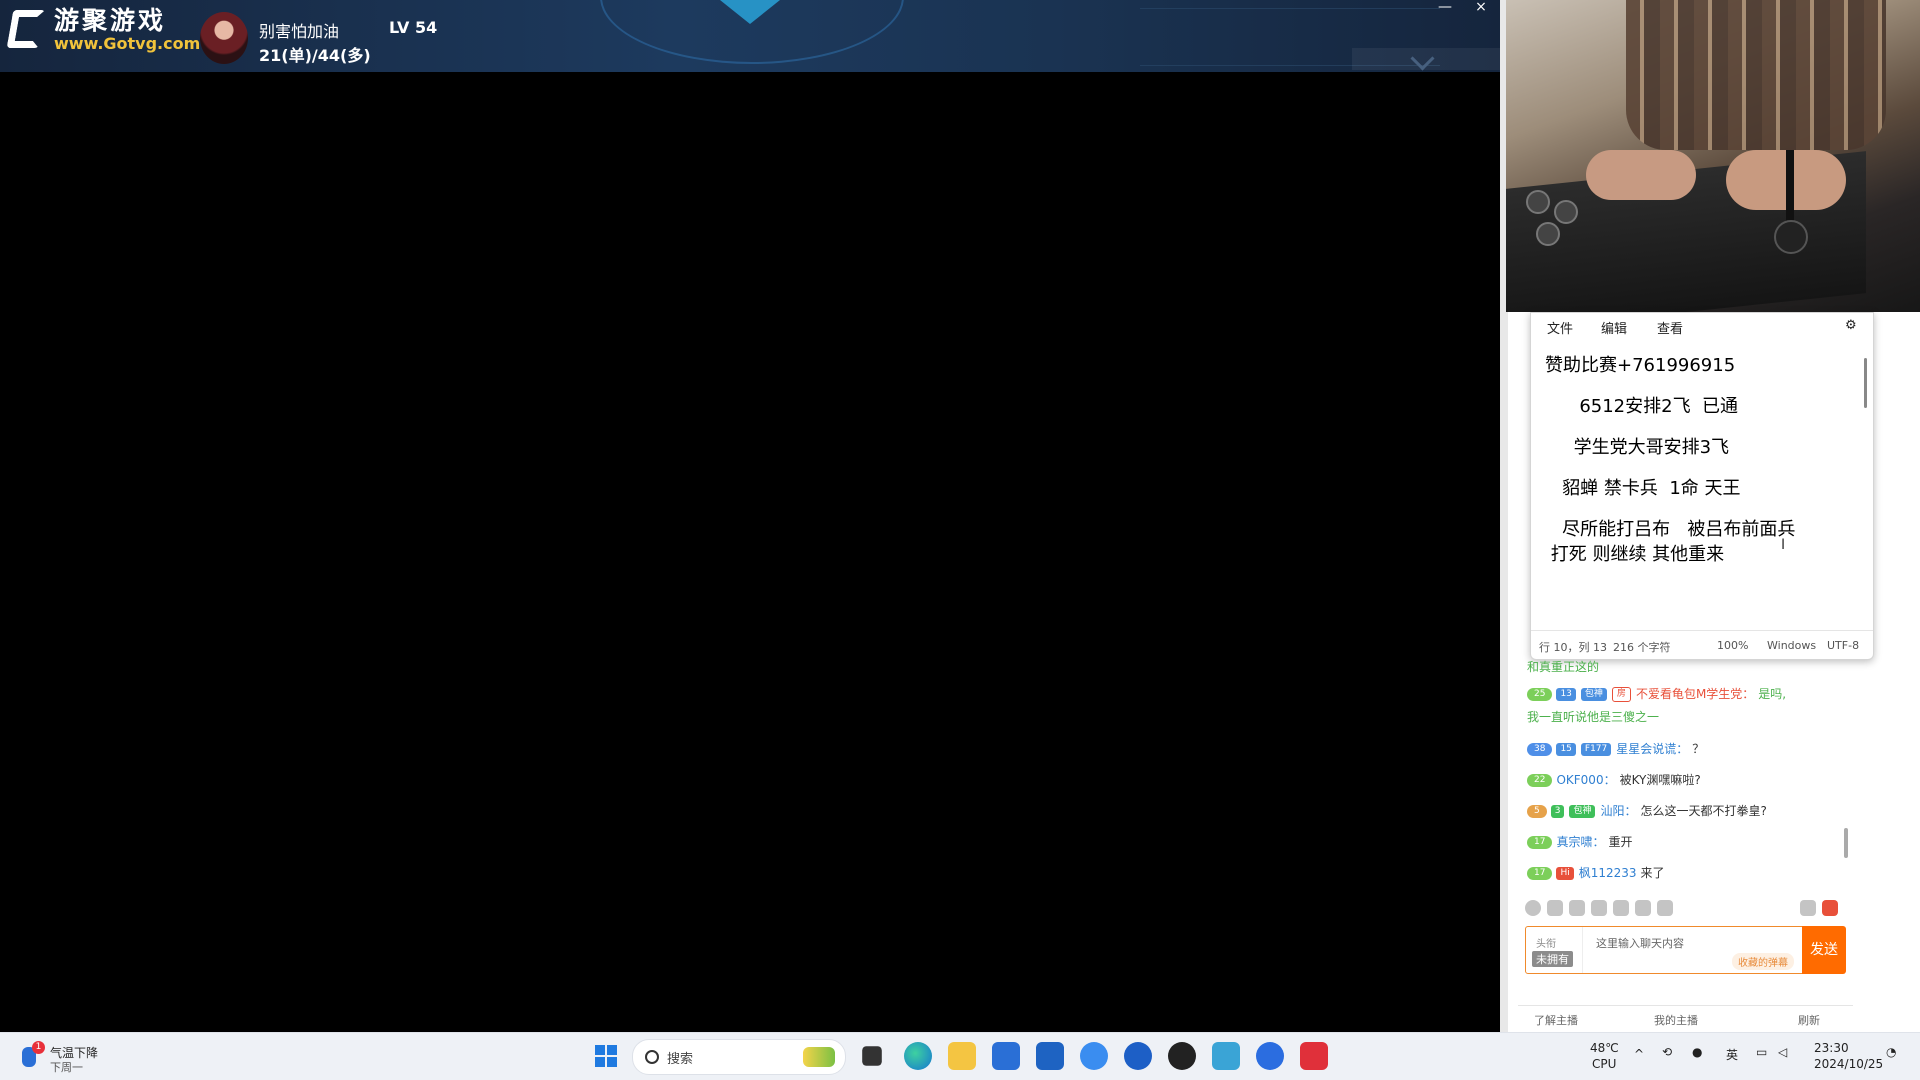  I want to click on file-explorer-icon, so click(962, 1056).